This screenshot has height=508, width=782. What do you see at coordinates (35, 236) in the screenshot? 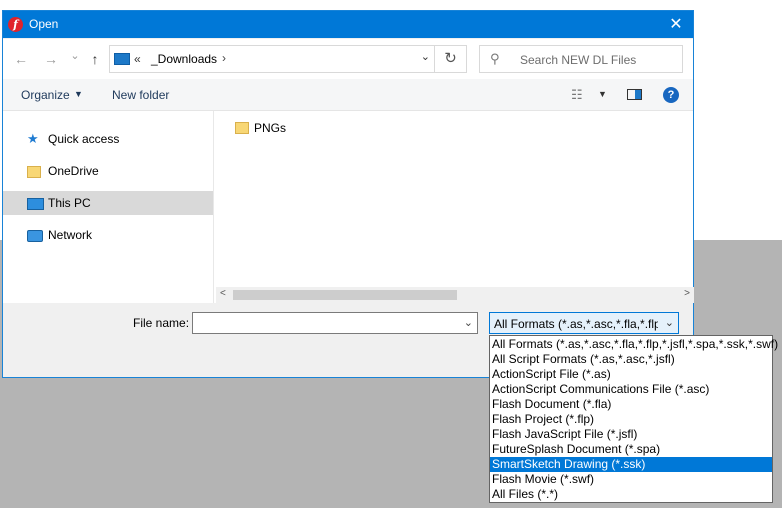
I see `network-icon` at bounding box center [35, 236].